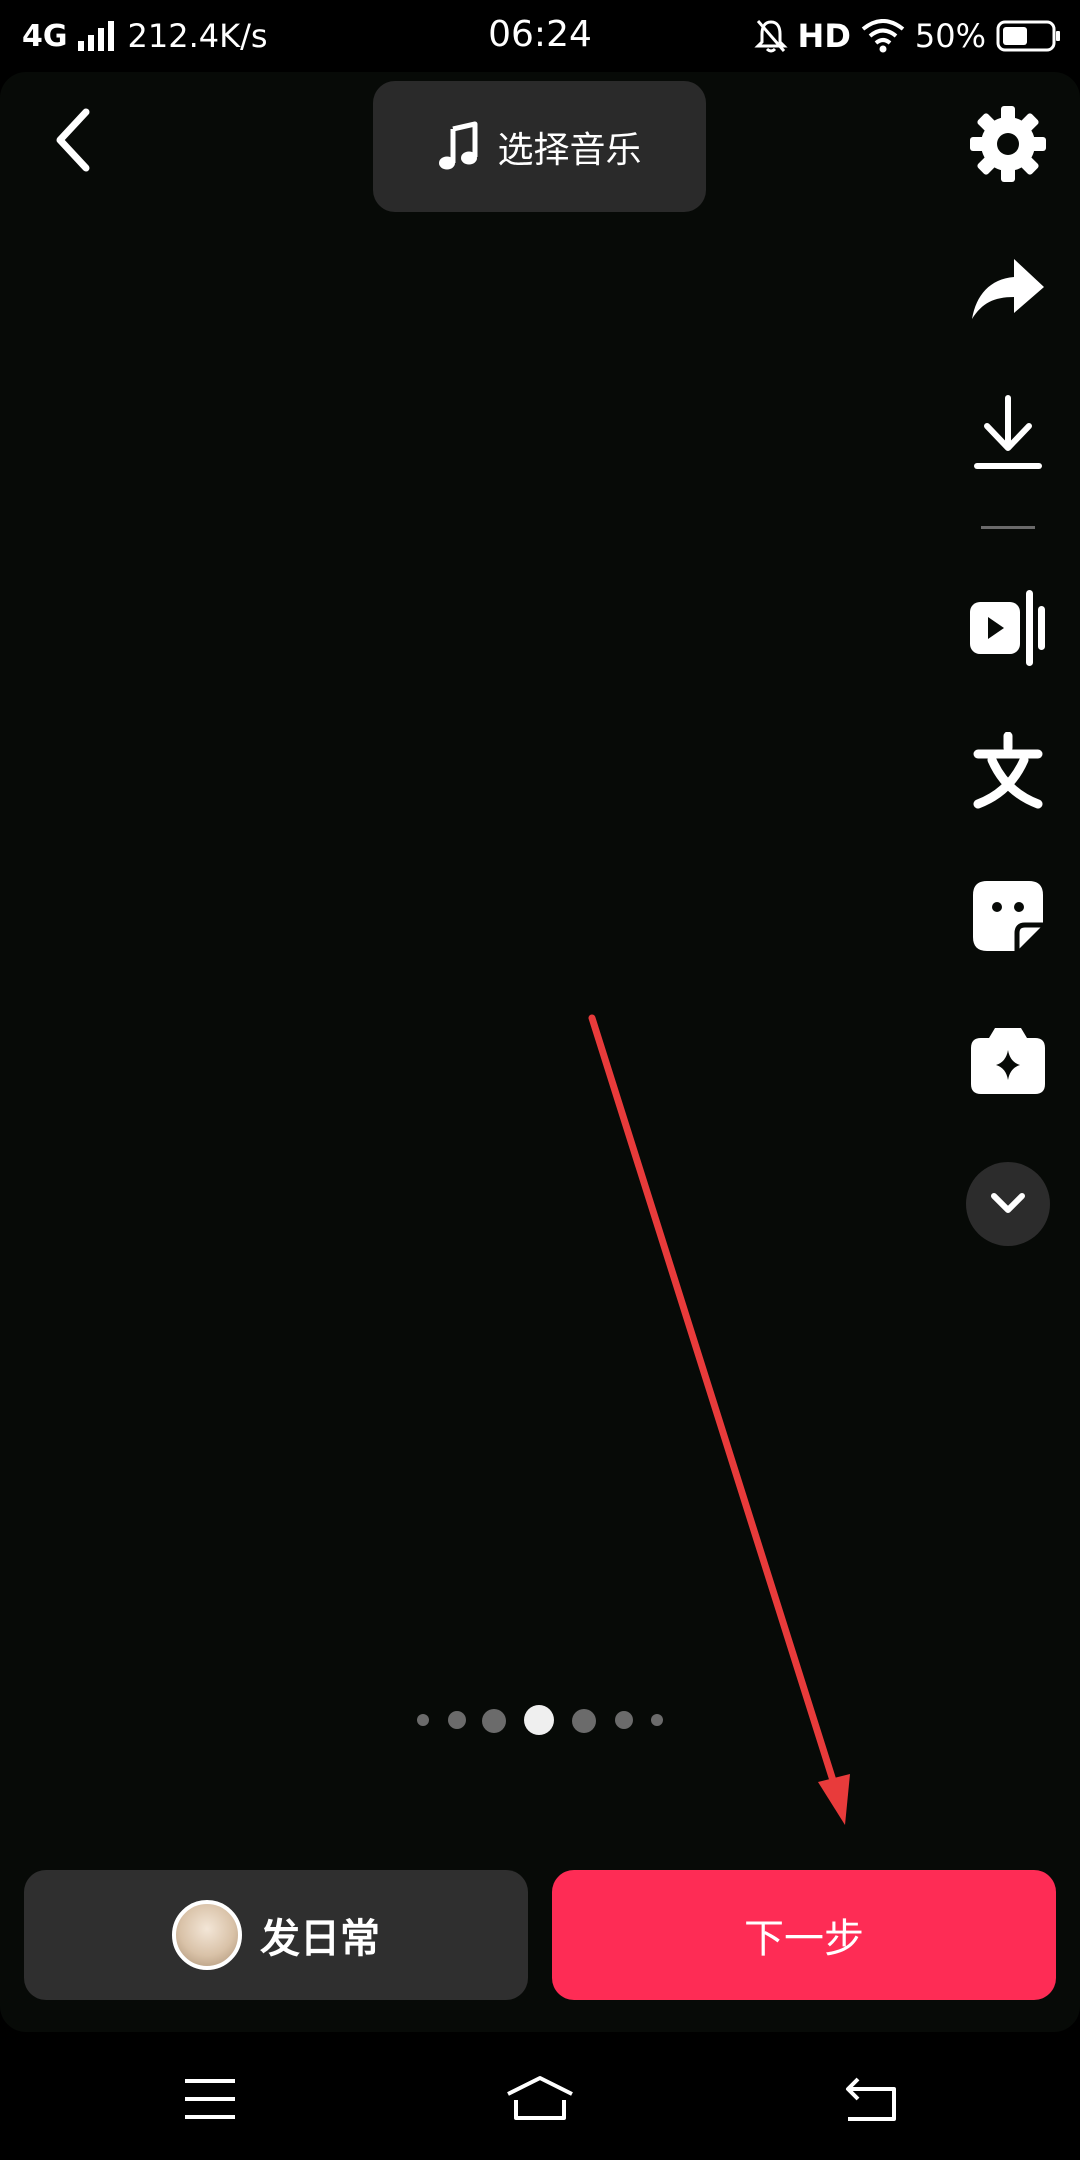 This screenshot has height=2160, width=1080. I want to click on sticker-button, so click(1008, 916).